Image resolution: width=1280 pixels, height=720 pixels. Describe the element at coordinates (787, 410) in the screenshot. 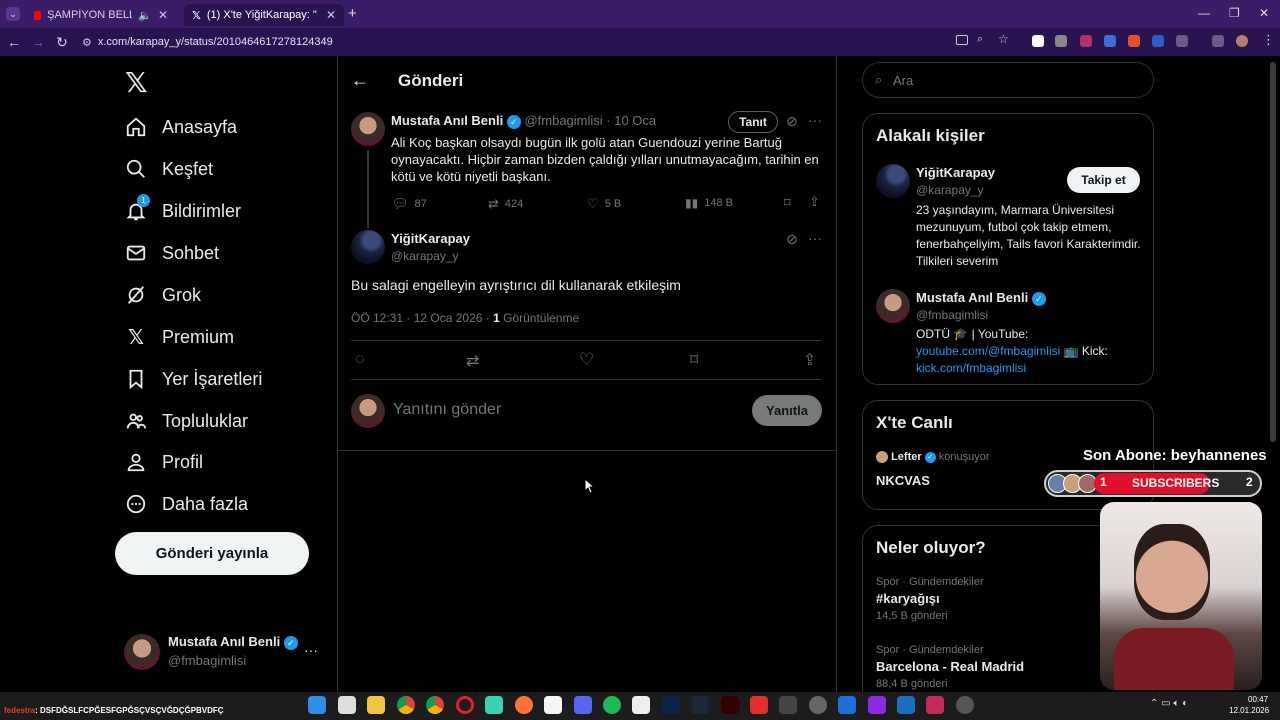

I see `reply-button: Yanıtla` at that location.